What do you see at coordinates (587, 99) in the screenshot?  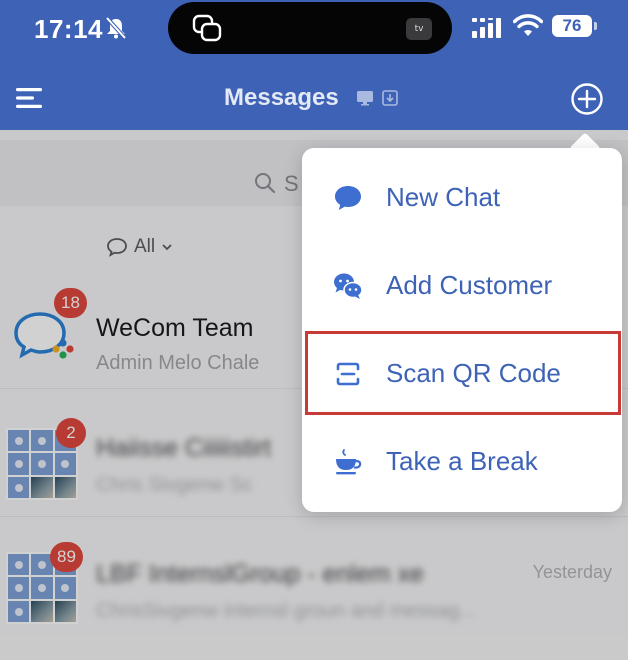 I see `add-circle-icon` at bounding box center [587, 99].